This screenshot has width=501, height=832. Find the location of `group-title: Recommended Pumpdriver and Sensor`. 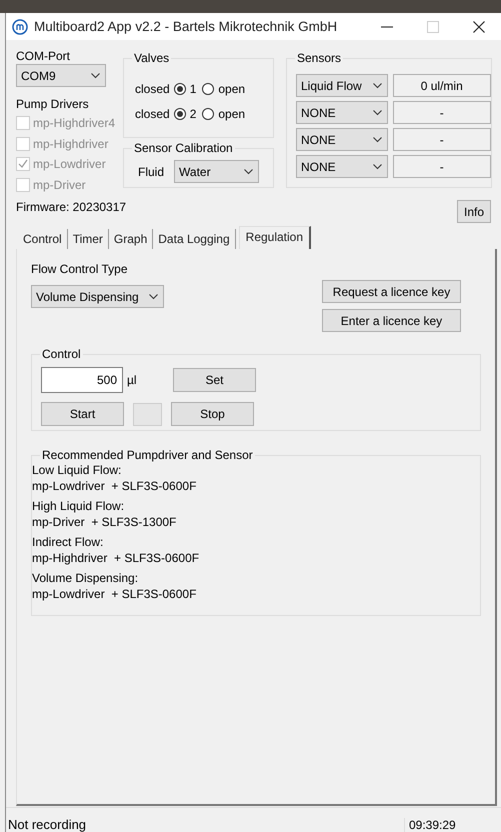

group-title: Recommended Pumpdriver and Sensor is located at coordinates (147, 455).